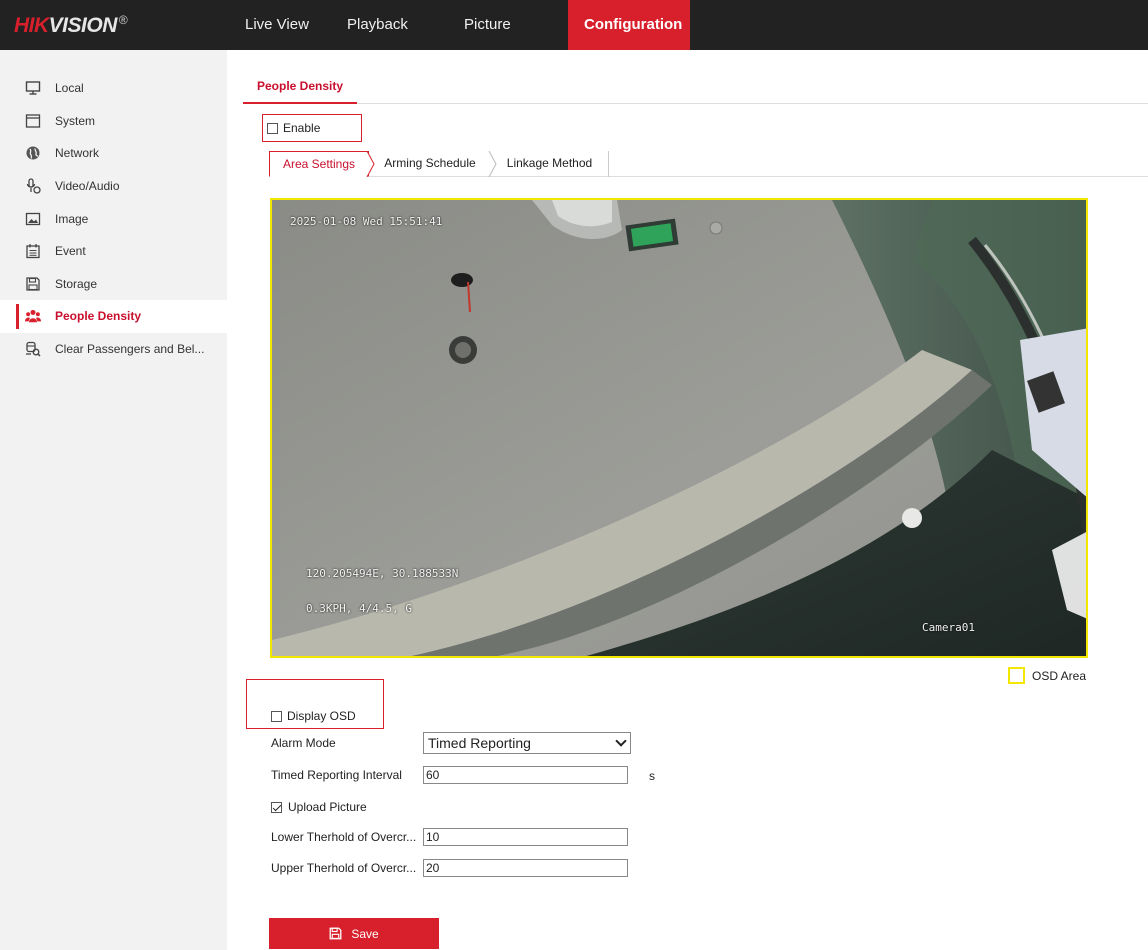 This screenshot has height=950, width=1148. What do you see at coordinates (77, 153) in the screenshot?
I see `sidebar-item-label: Network` at bounding box center [77, 153].